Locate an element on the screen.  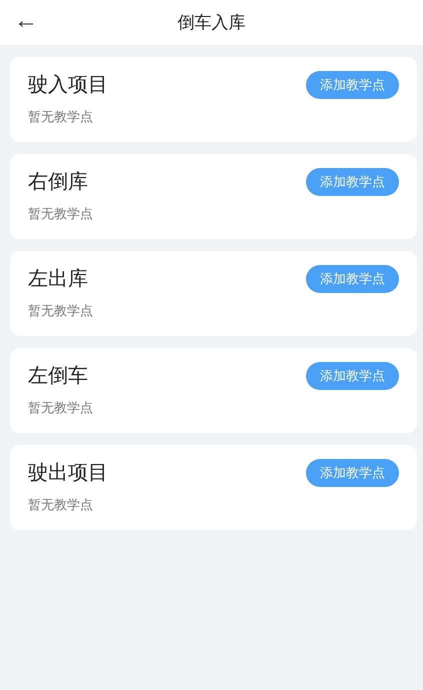
item-title: 驶出项目 is located at coordinates (68, 472).